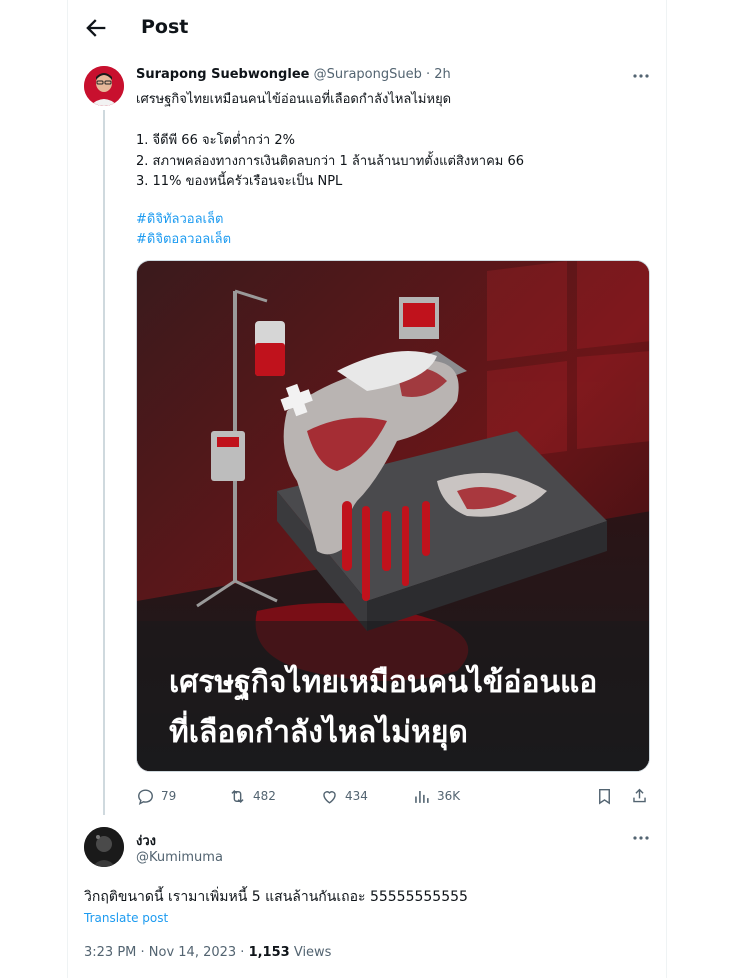  What do you see at coordinates (222, 74) in the screenshot?
I see `author-name: Surapong Suebwonglee` at bounding box center [222, 74].